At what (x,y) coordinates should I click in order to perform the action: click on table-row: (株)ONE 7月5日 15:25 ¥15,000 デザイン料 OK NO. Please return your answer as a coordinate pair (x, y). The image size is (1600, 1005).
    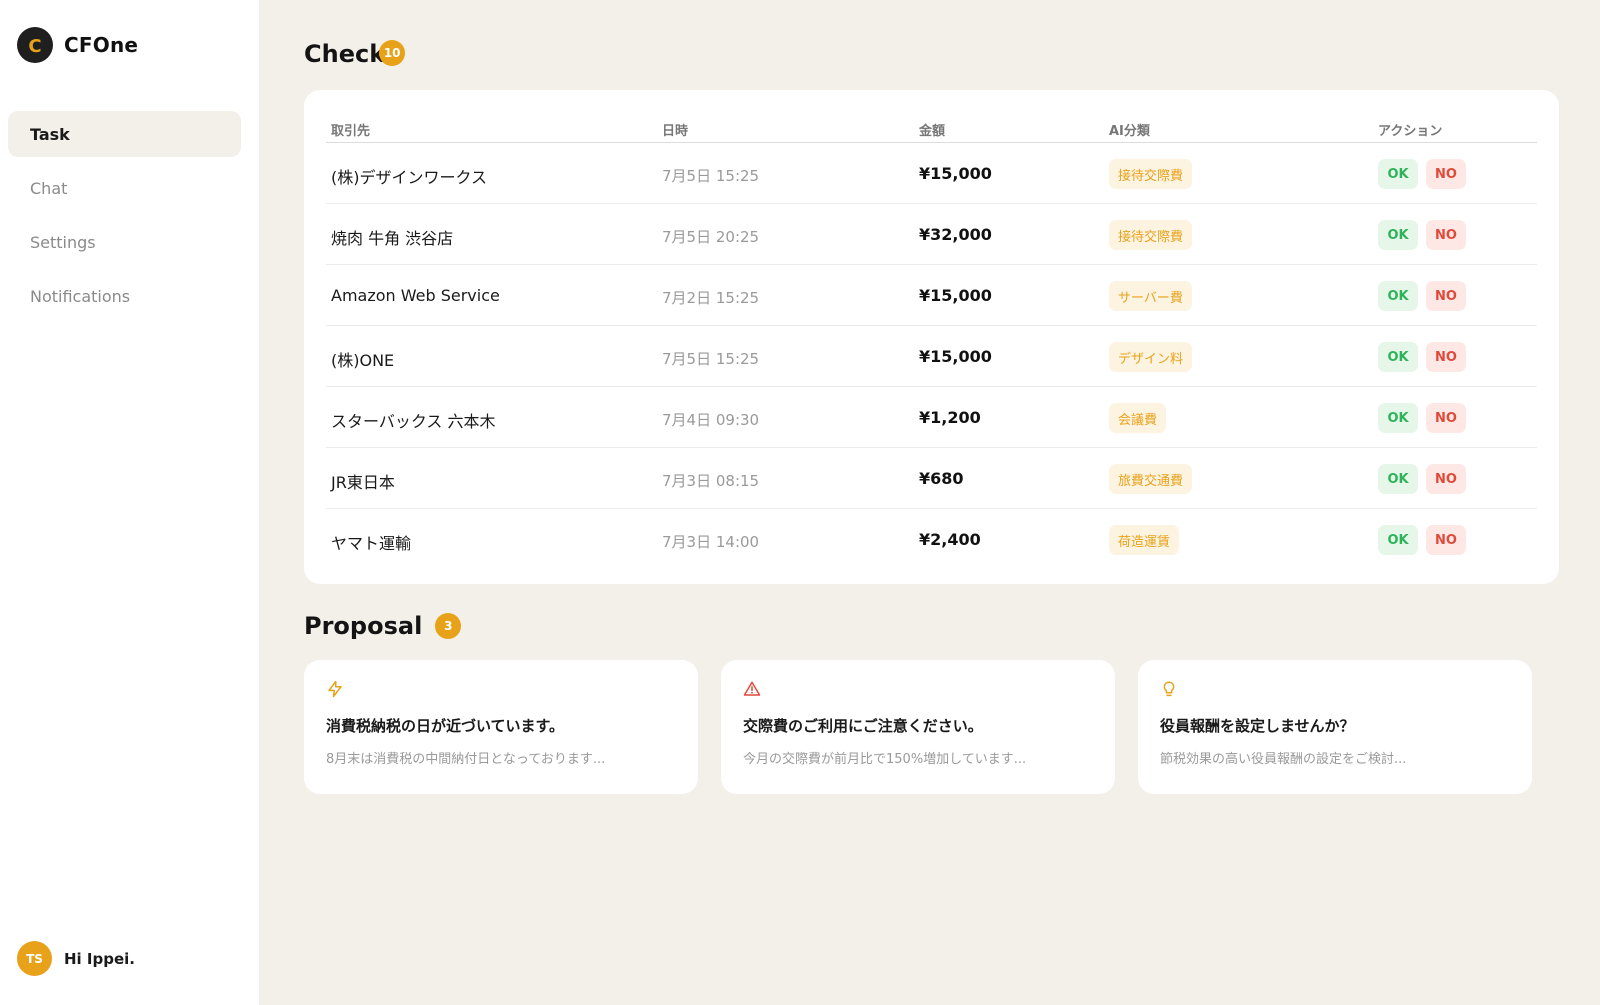
    Looking at the image, I should click on (931, 356).